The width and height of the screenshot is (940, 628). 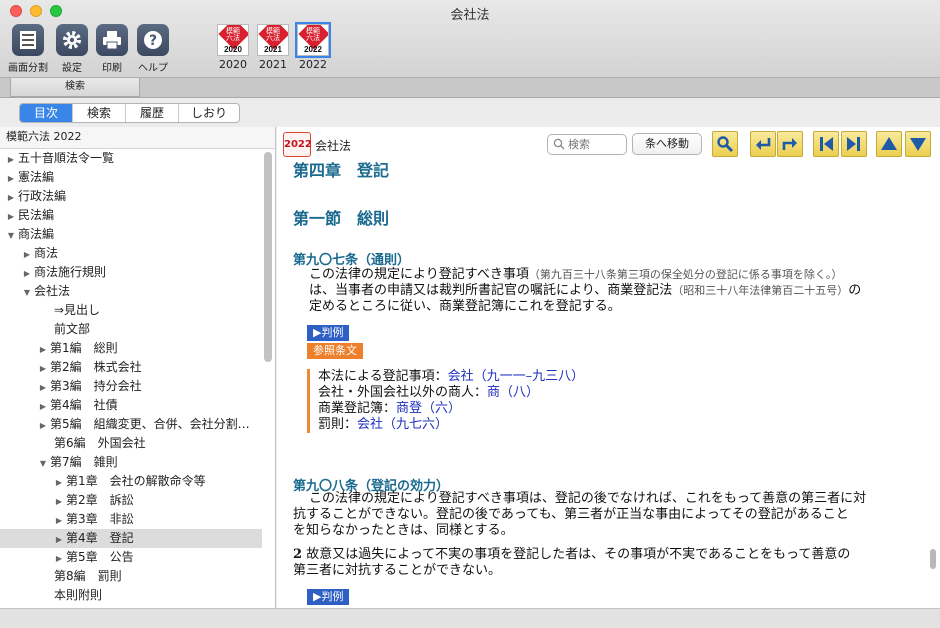 I want to click on tree-item-label: 行政法編, so click(x=42, y=196).